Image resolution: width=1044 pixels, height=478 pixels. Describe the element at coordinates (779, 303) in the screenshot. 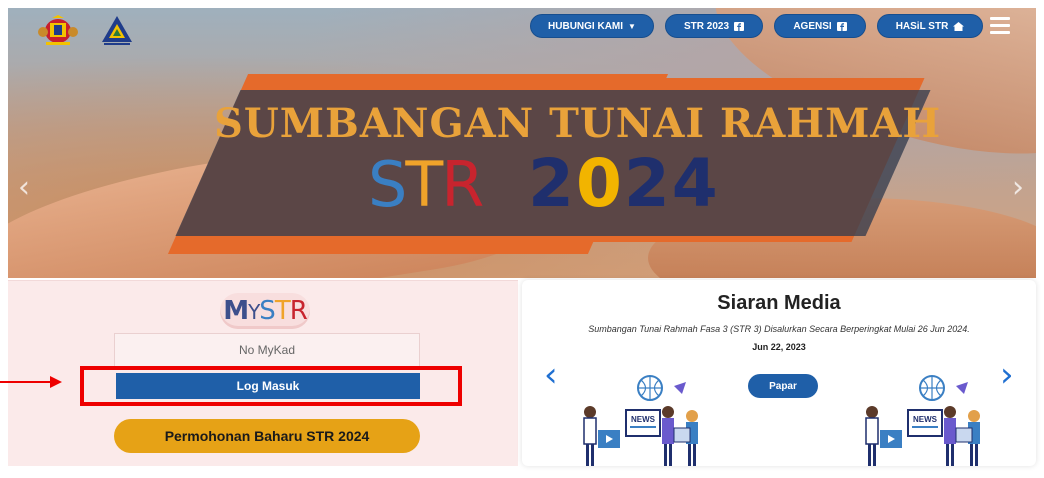

I see `media-title: Siaran Media` at that location.